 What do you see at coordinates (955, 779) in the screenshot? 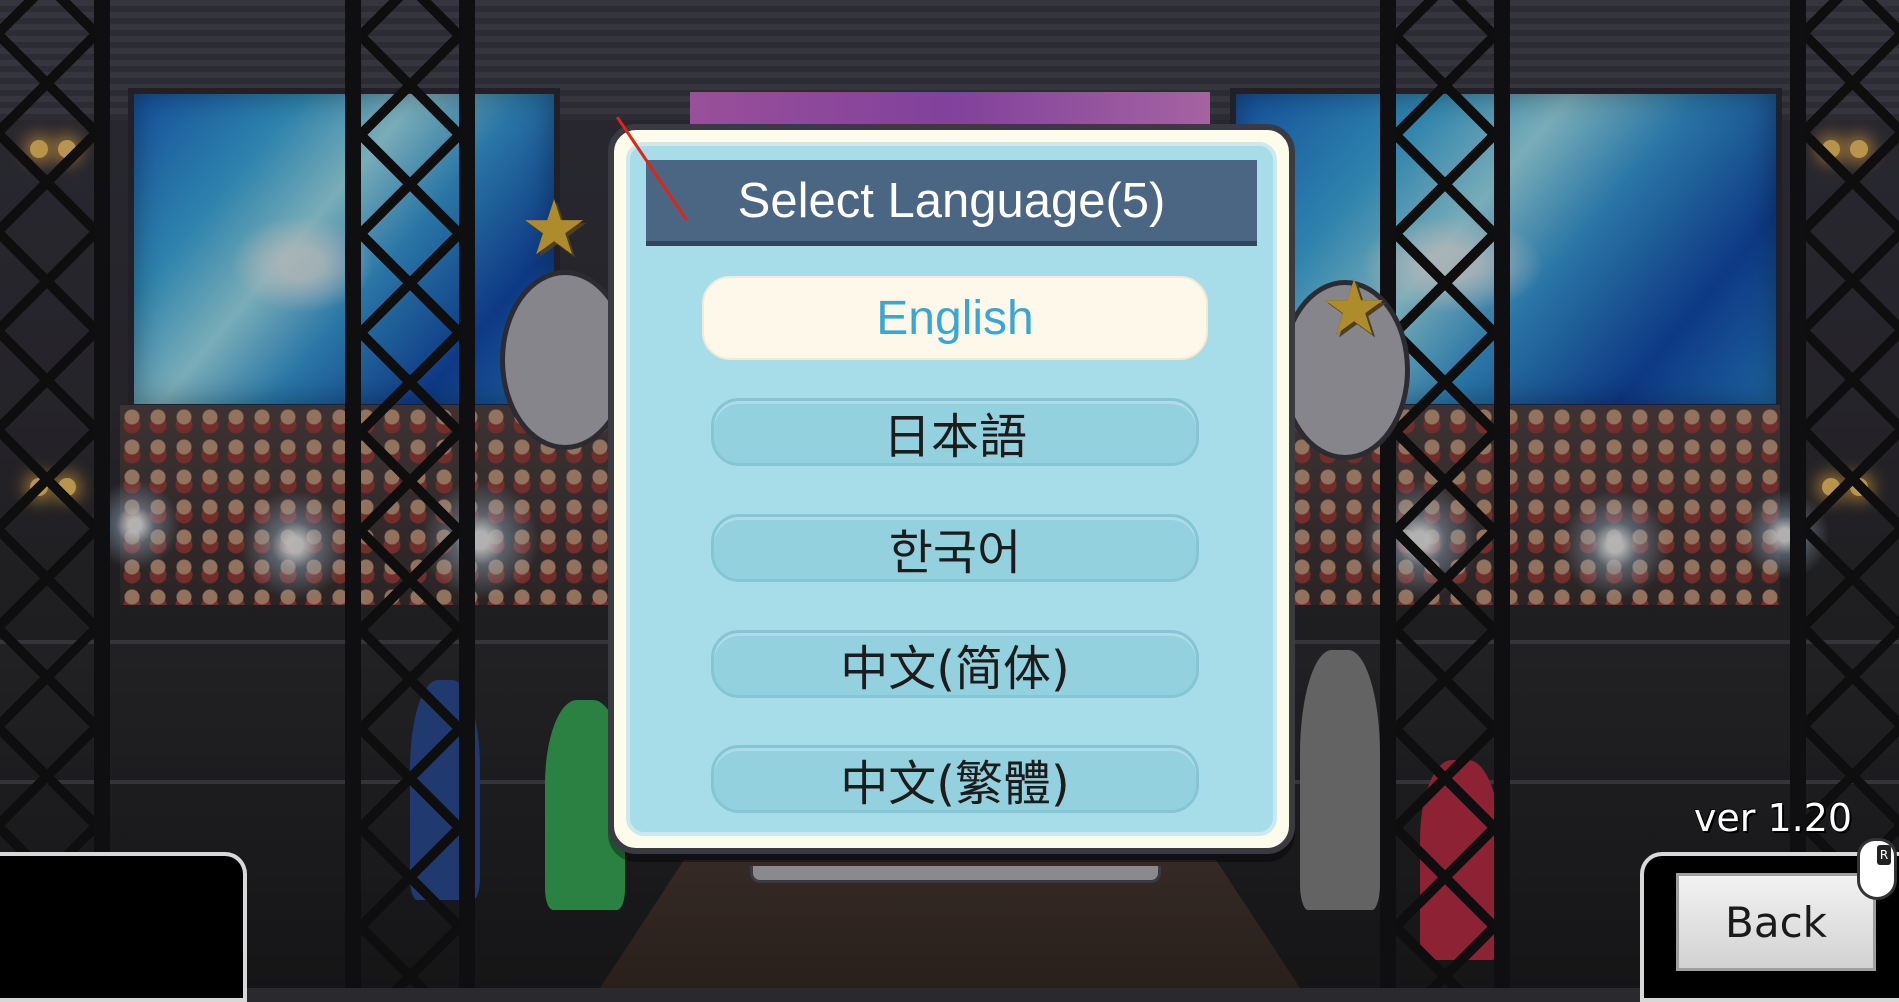
I see `language-option-chinese-traditional: 中文(繁體)` at bounding box center [955, 779].